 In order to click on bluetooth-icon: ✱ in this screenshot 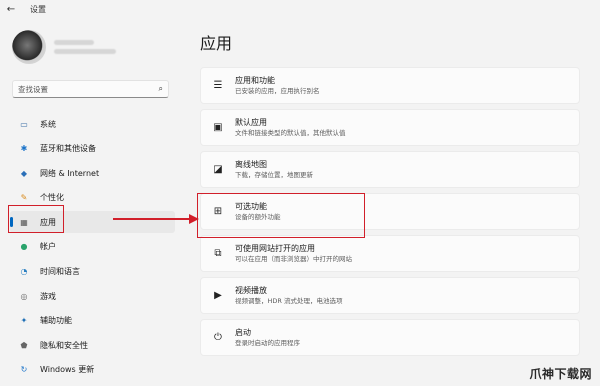, I will do `click(24, 149)`.